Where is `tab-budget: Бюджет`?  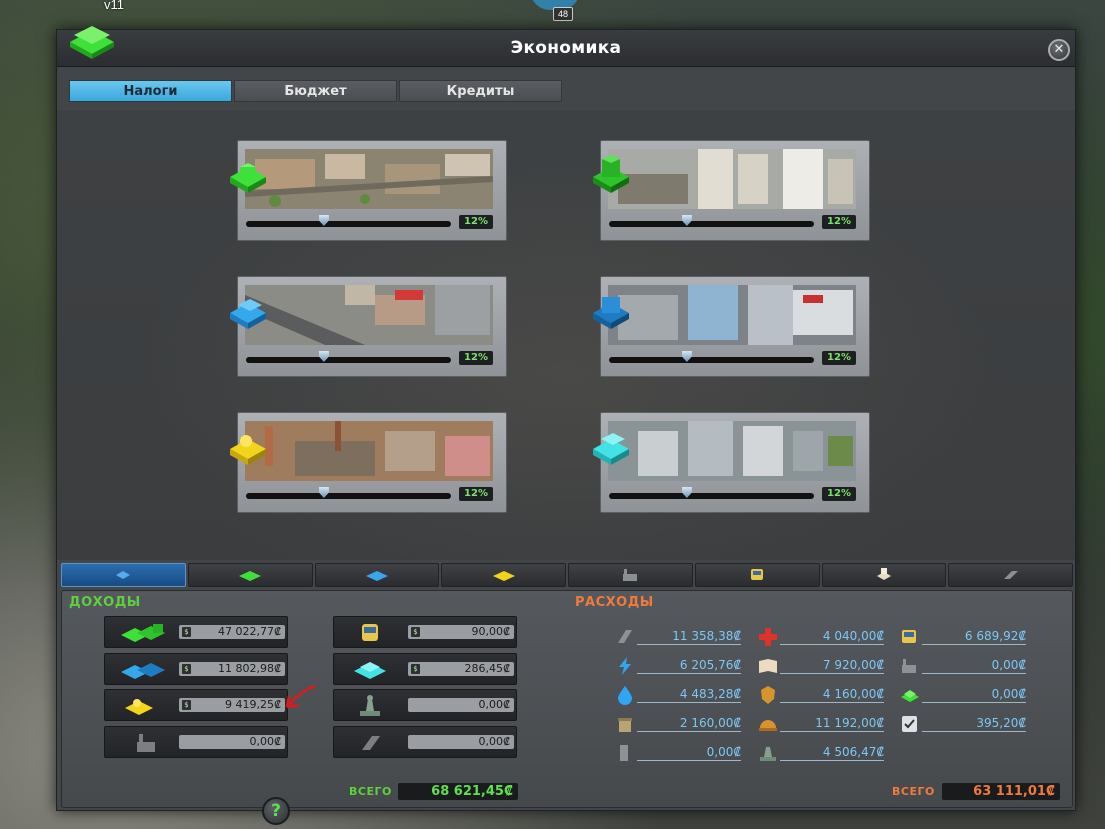
tab-budget: Бюджет is located at coordinates (315, 91).